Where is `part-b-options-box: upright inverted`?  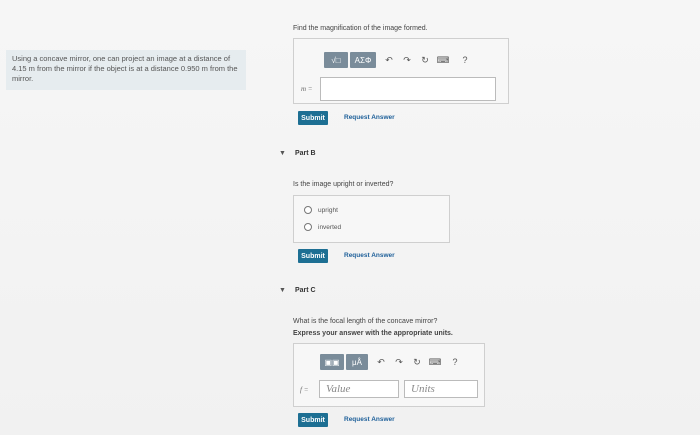 part-b-options-box: upright inverted is located at coordinates (371, 219).